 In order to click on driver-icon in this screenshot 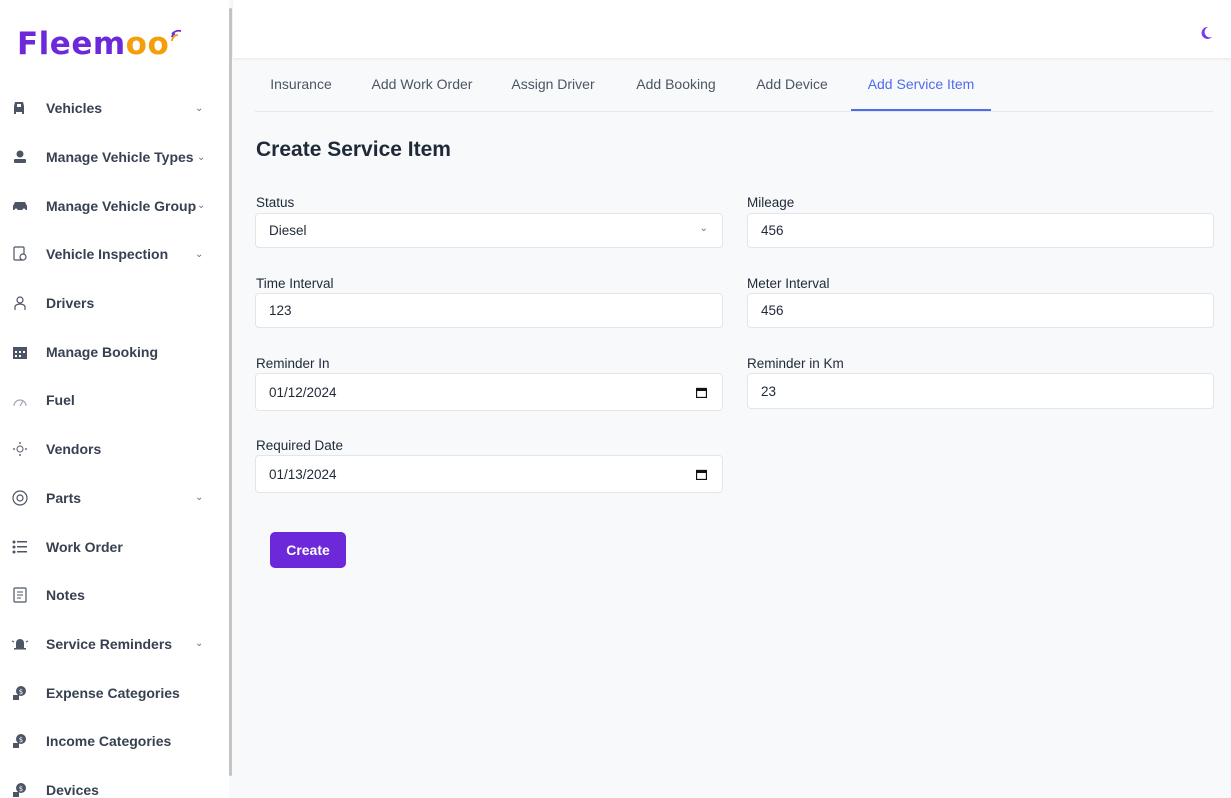, I will do `click(20, 303)`.